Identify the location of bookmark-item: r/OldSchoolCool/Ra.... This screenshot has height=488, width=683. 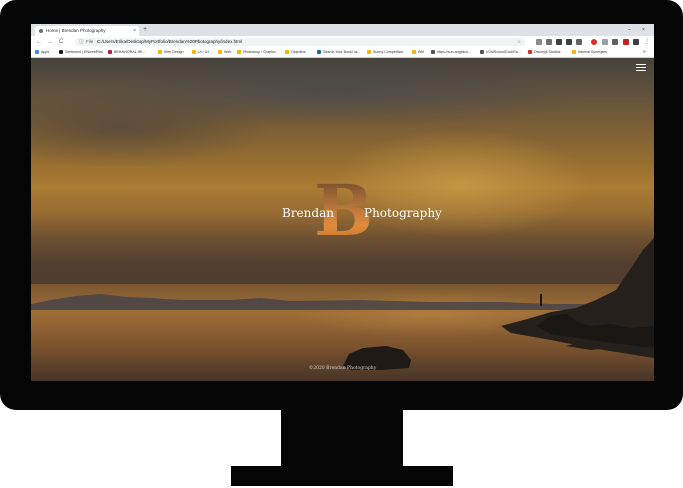
(500, 52).